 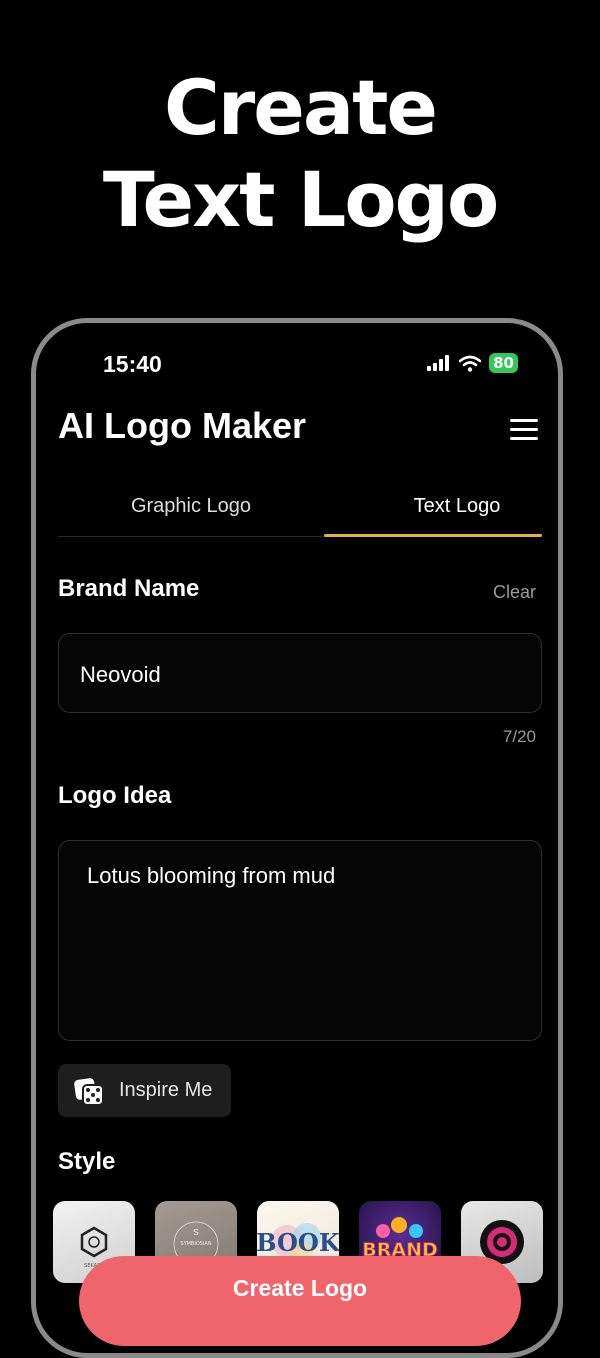 I want to click on logo-idea-label: Logo Idea, so click(x=115, y=795).